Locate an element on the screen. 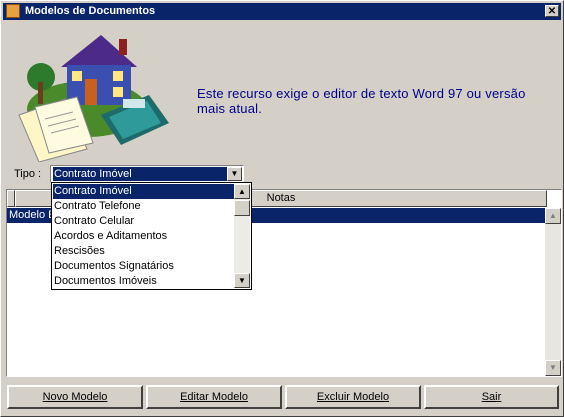 The height and width of the screenshot is (417, 564). grid-header-indicator is located at coordinates (11, 198).